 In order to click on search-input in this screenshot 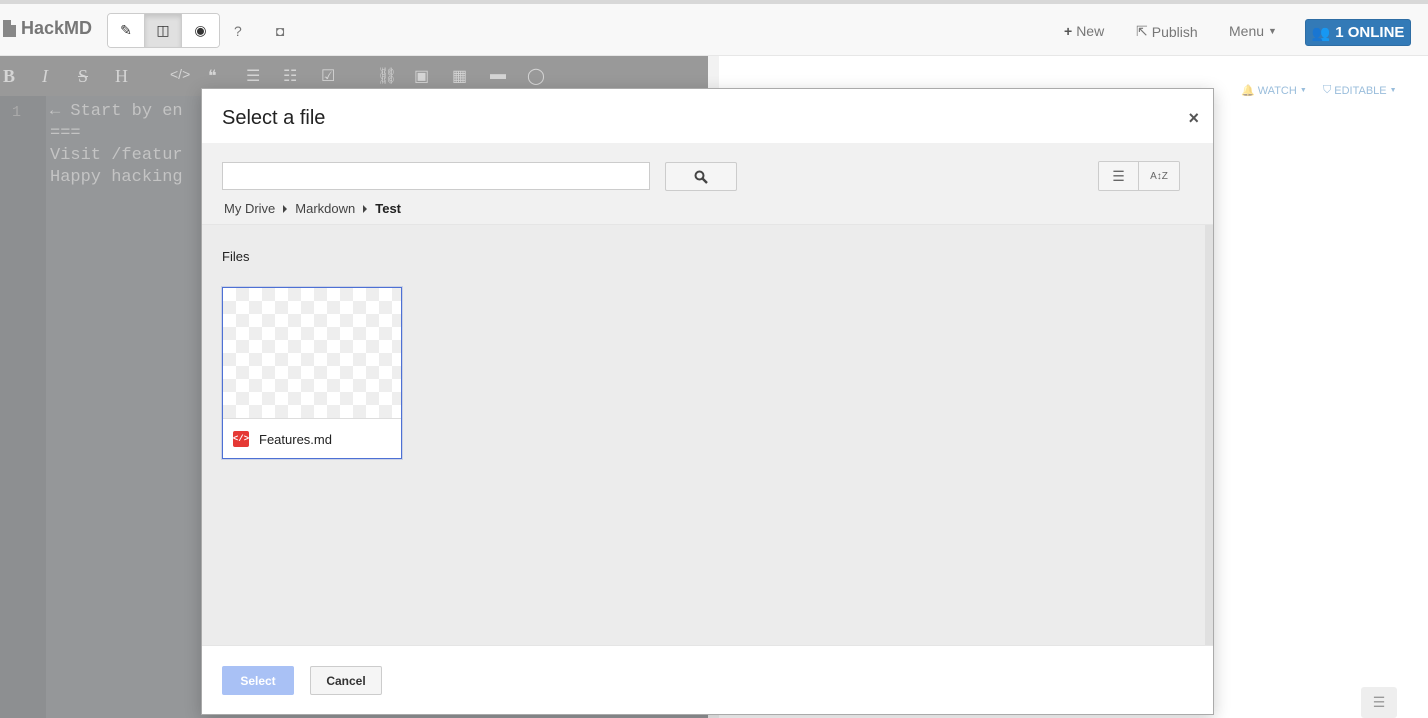, I will do `click(436, 176)`.